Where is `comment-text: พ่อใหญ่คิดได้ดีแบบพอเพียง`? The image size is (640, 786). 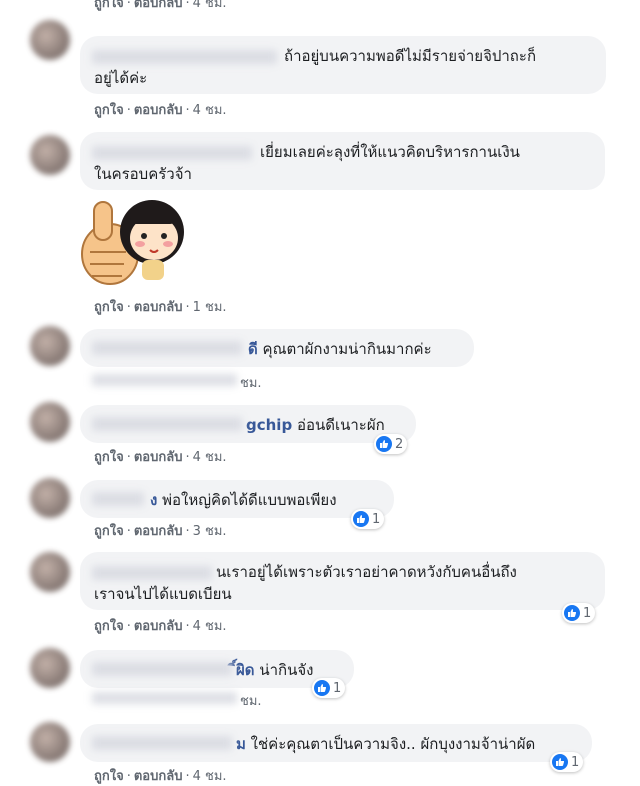 comment-text: พ่อใหญ่คิดได้ดีแบบพอเพียง is located at coordinates (249, 500).